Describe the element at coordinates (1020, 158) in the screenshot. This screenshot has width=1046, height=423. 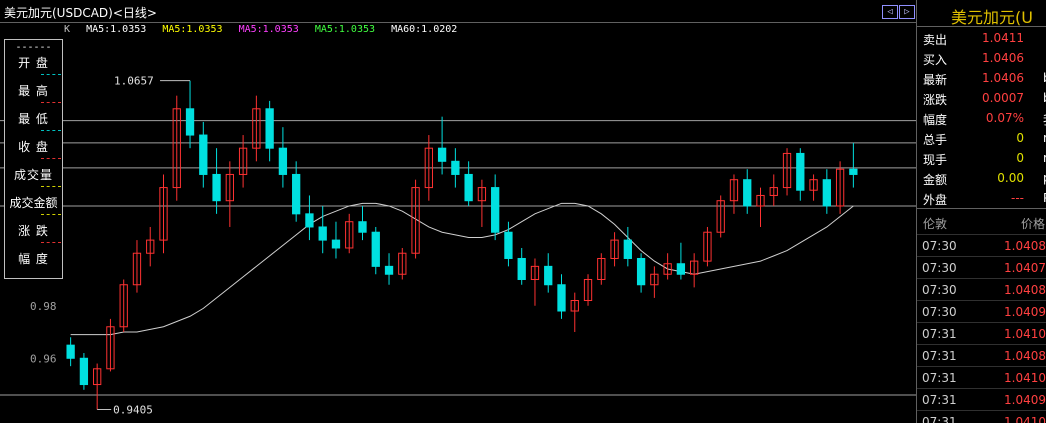
I see `quote-value: 0` at that location.